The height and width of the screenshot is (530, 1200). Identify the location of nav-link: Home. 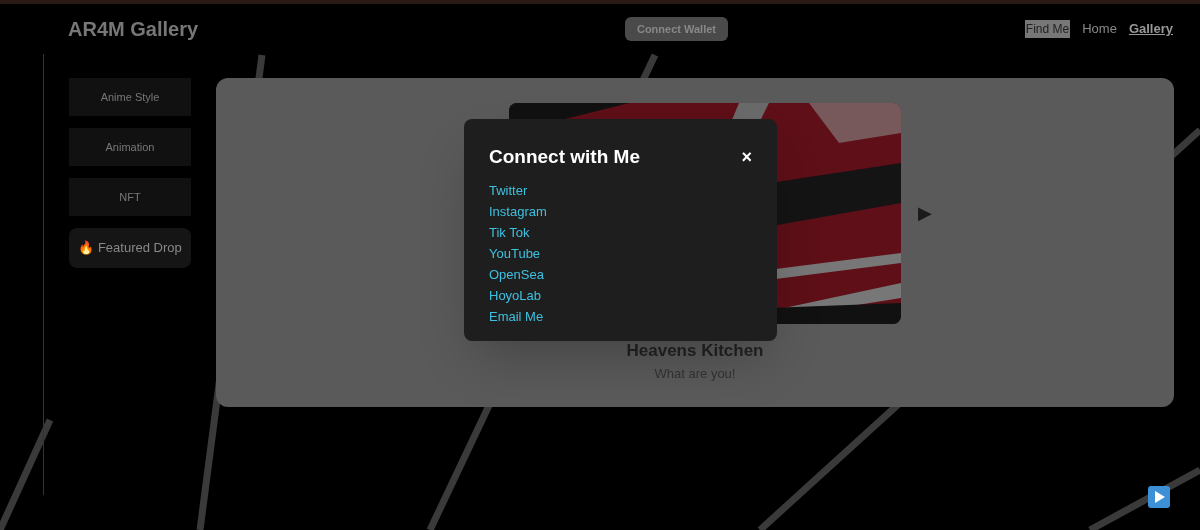
(1099, 29).